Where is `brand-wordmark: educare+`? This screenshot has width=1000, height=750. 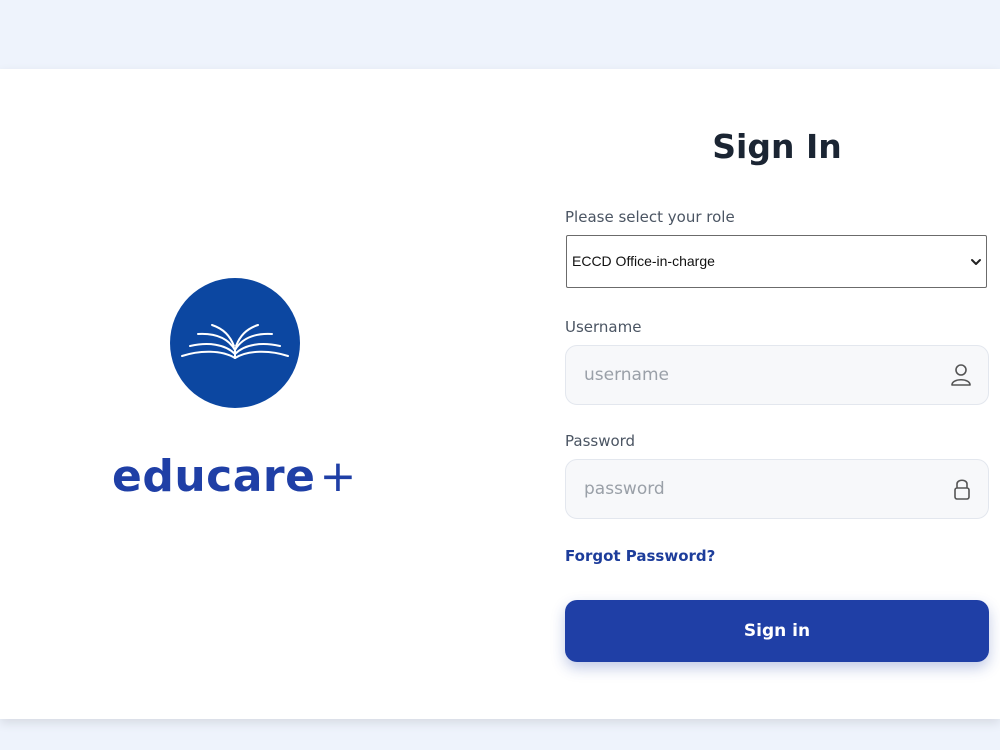 brand-wordmark: educare+ is located at coordinates (234, 476).